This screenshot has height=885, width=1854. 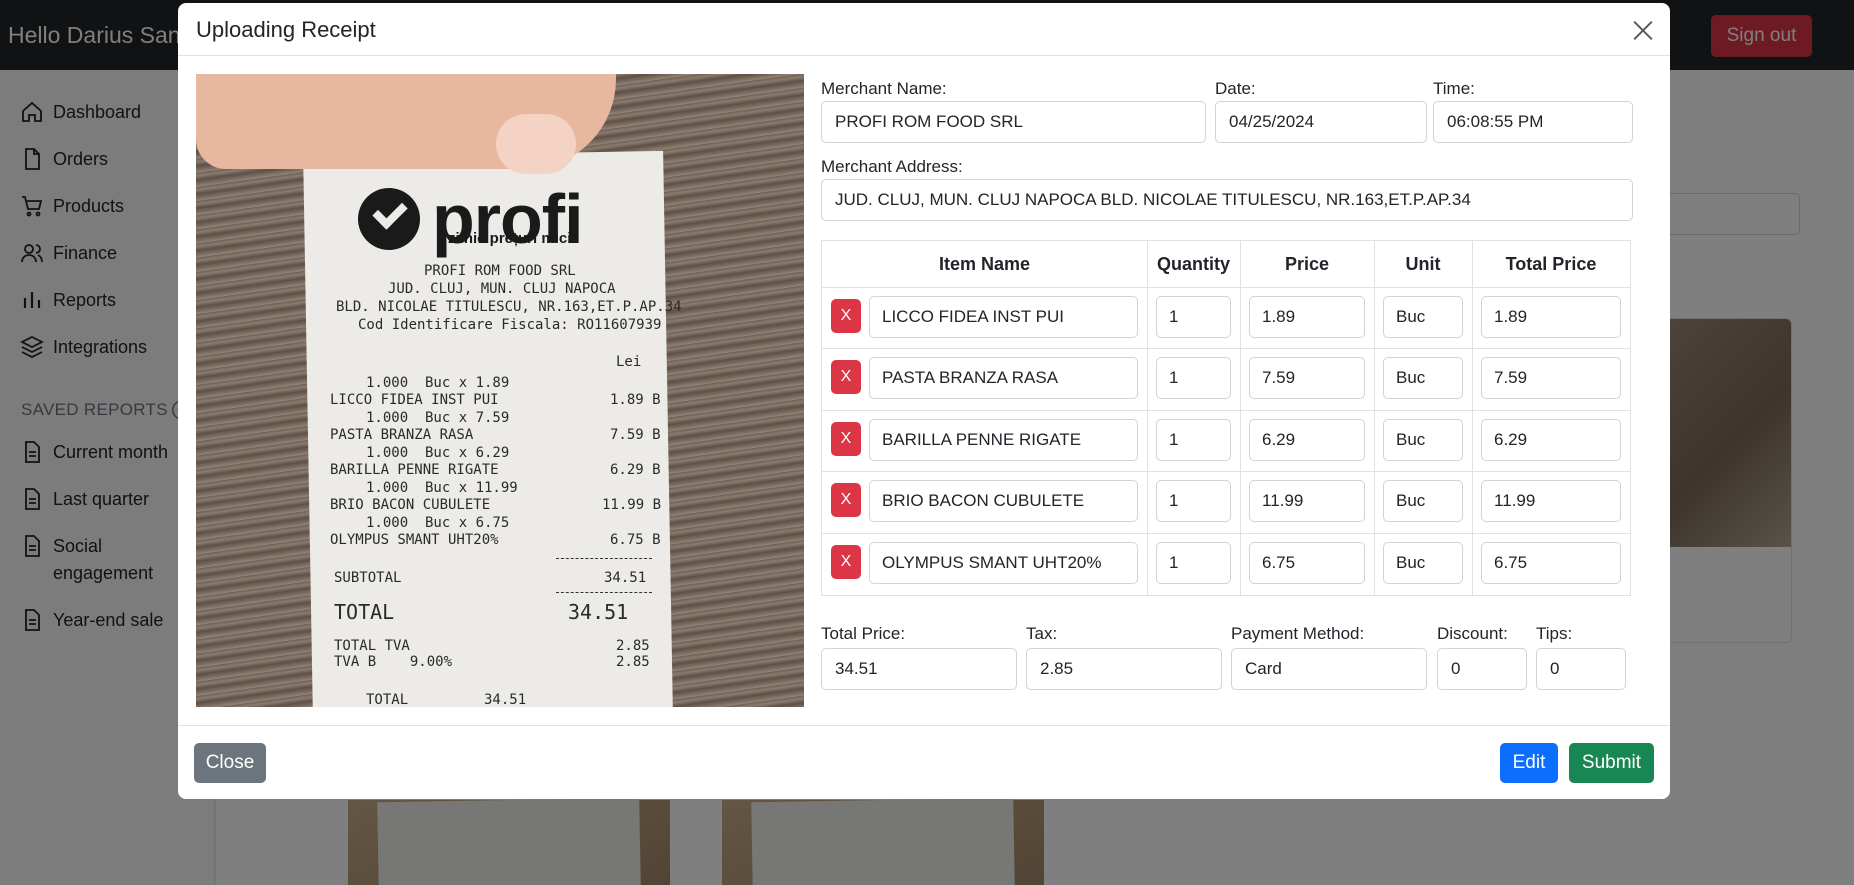 I want to click on tax-field: 2.85, so click(x=1124, y=669).